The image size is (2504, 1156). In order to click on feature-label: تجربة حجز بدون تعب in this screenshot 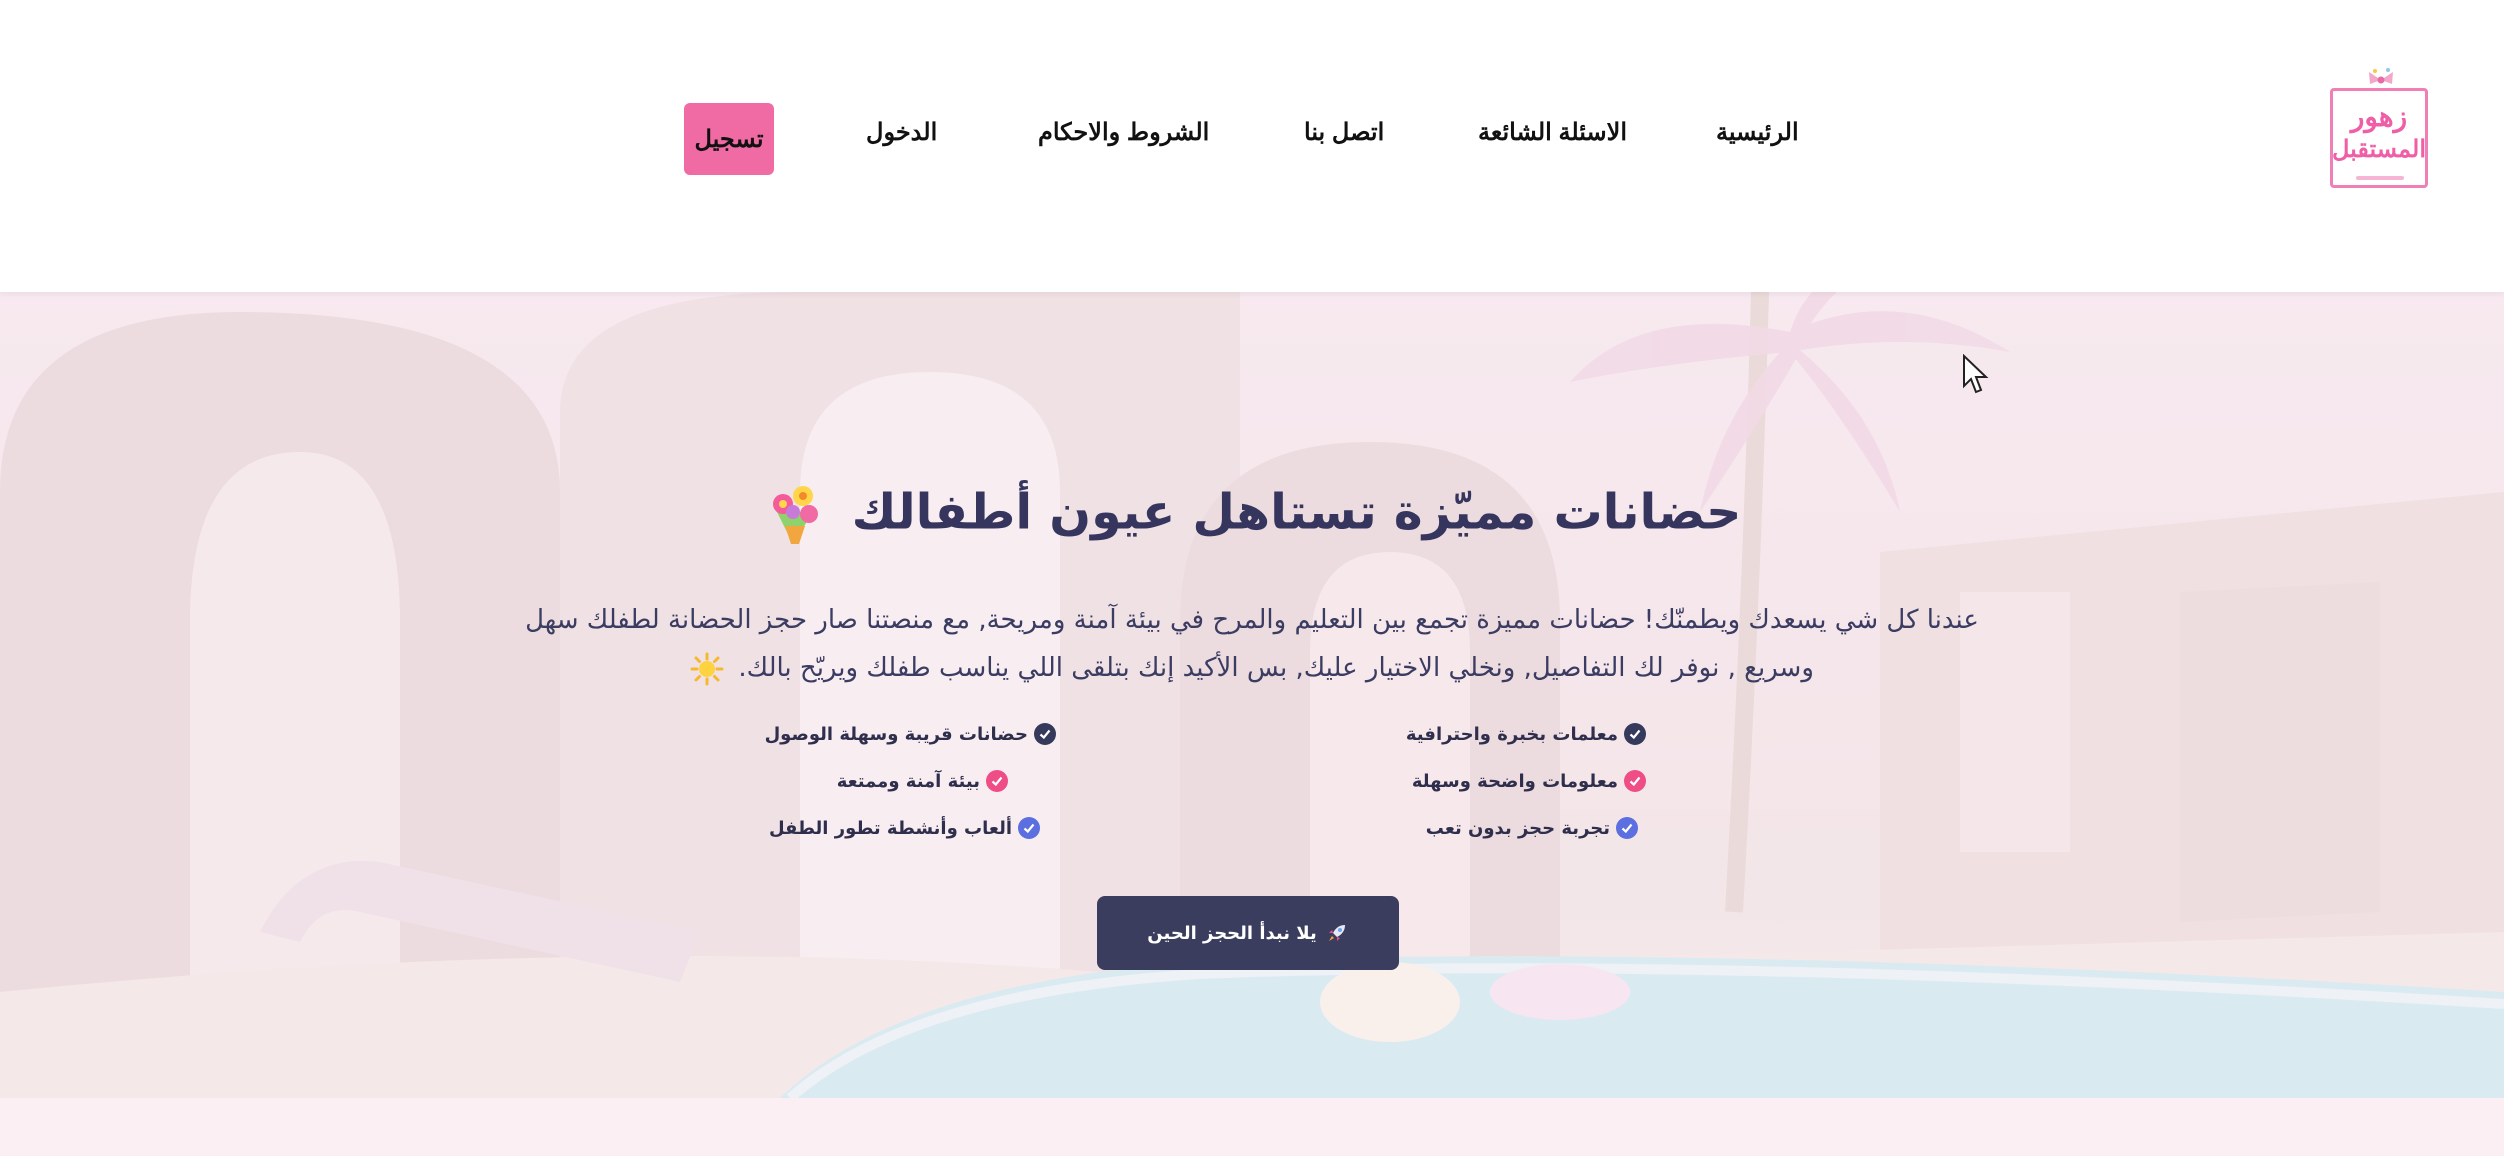, I will do `click(1517, 828)`.